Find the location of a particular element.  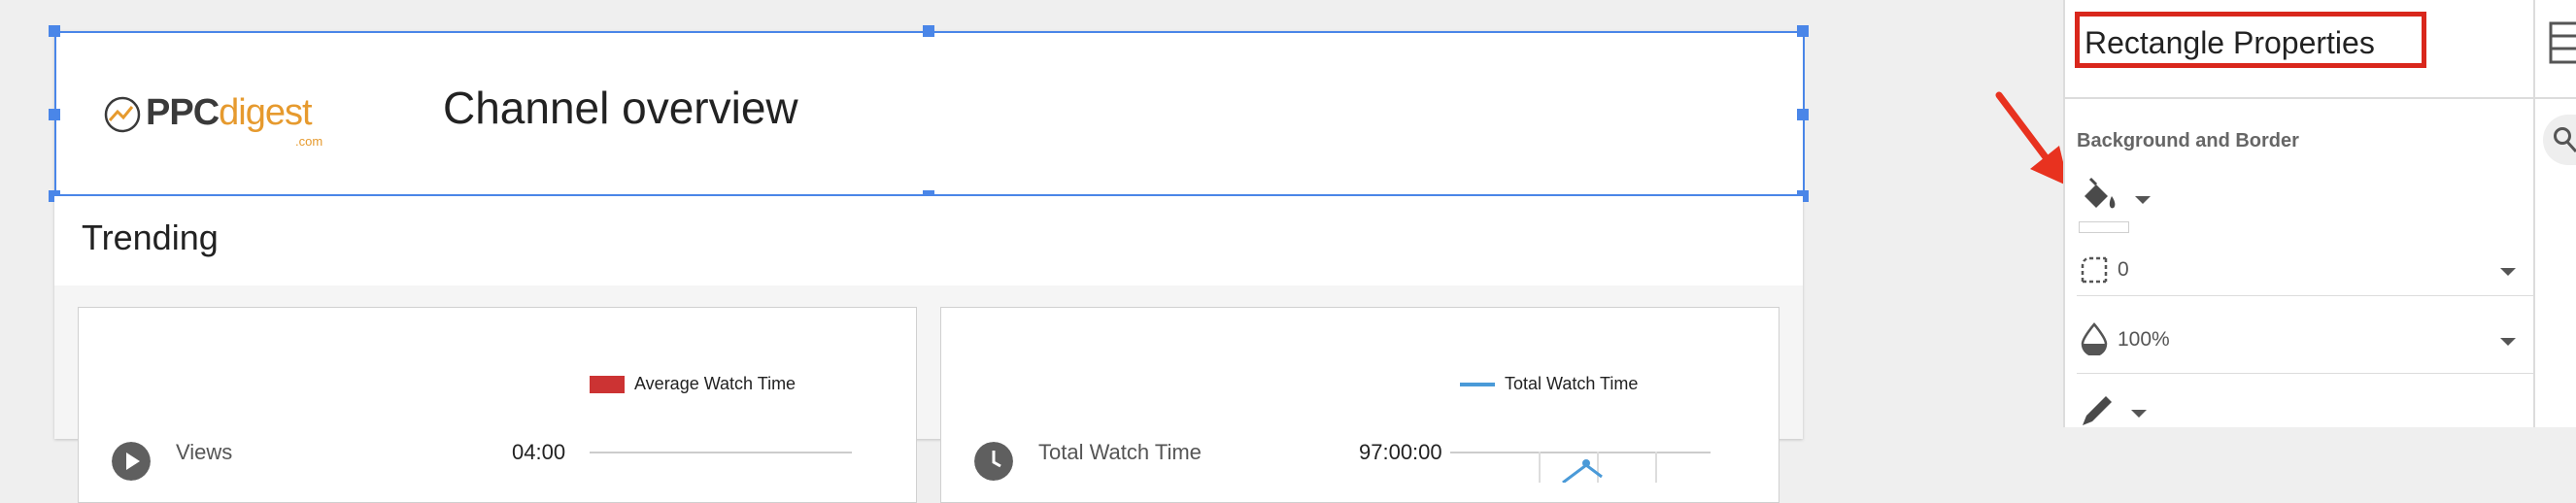

search-button is located at coordinates (2559, 140).